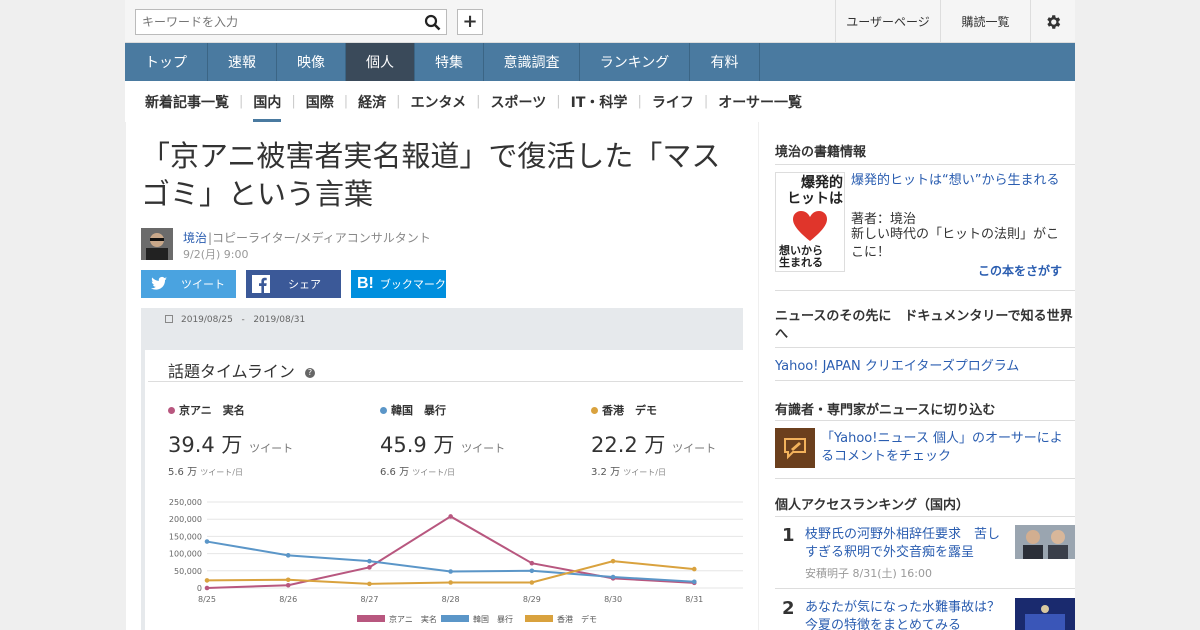 The height and width of the screenshot is (630, 1200). I want to click on range-end: 2019/08/31, so click(279, 320).